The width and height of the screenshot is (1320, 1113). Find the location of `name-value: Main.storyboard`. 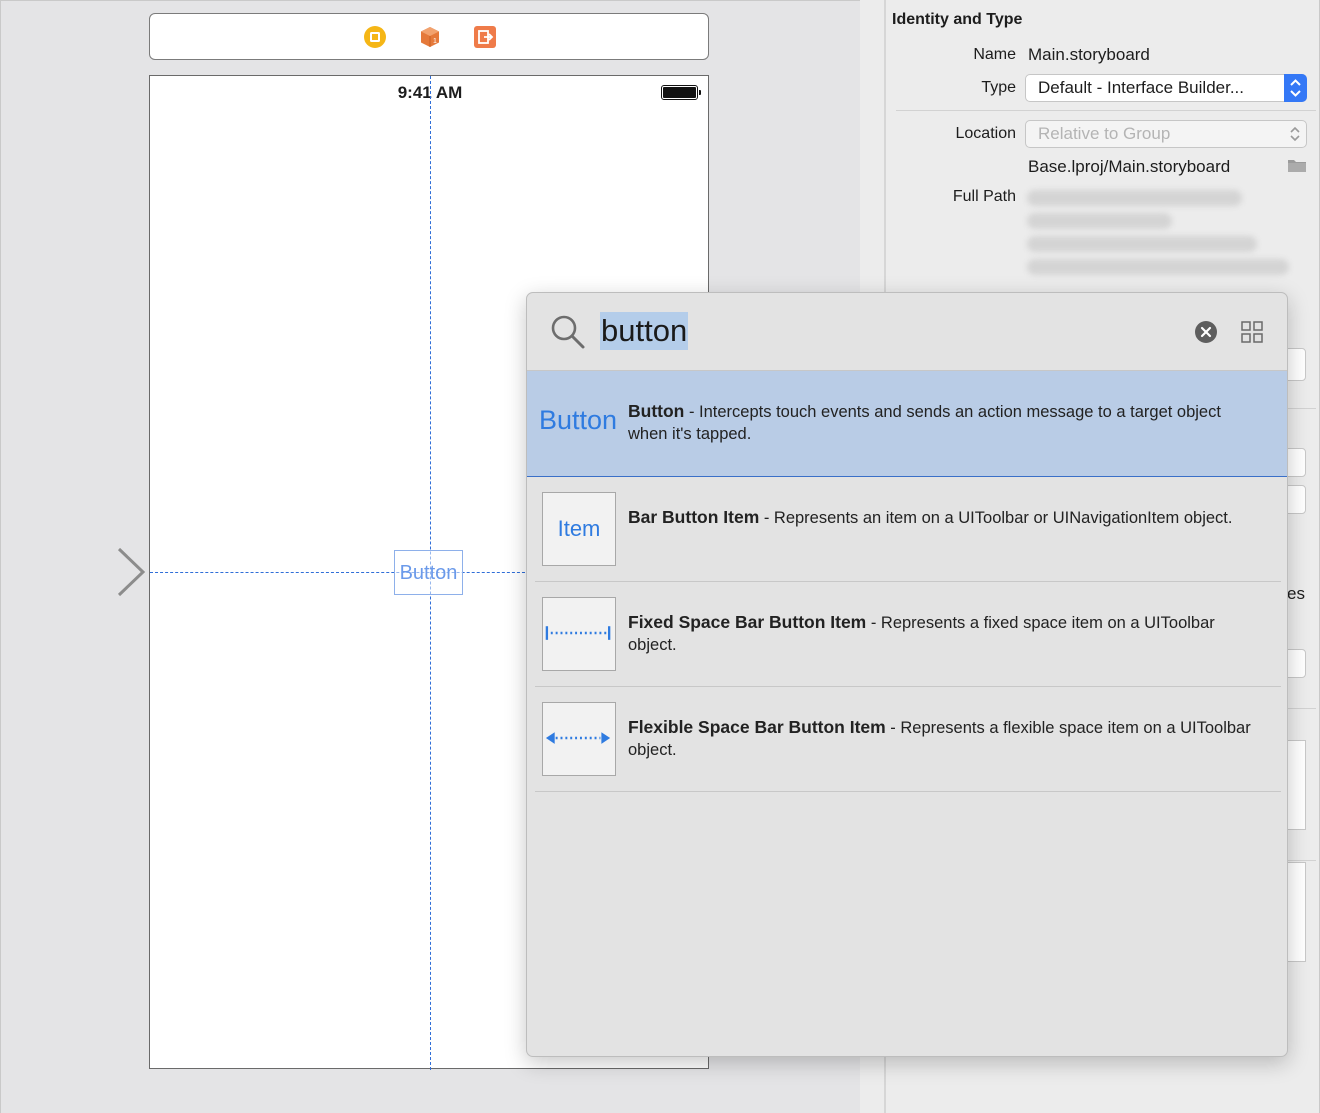

name-value: Main.storyboard is located at coordinates (1089, 55).